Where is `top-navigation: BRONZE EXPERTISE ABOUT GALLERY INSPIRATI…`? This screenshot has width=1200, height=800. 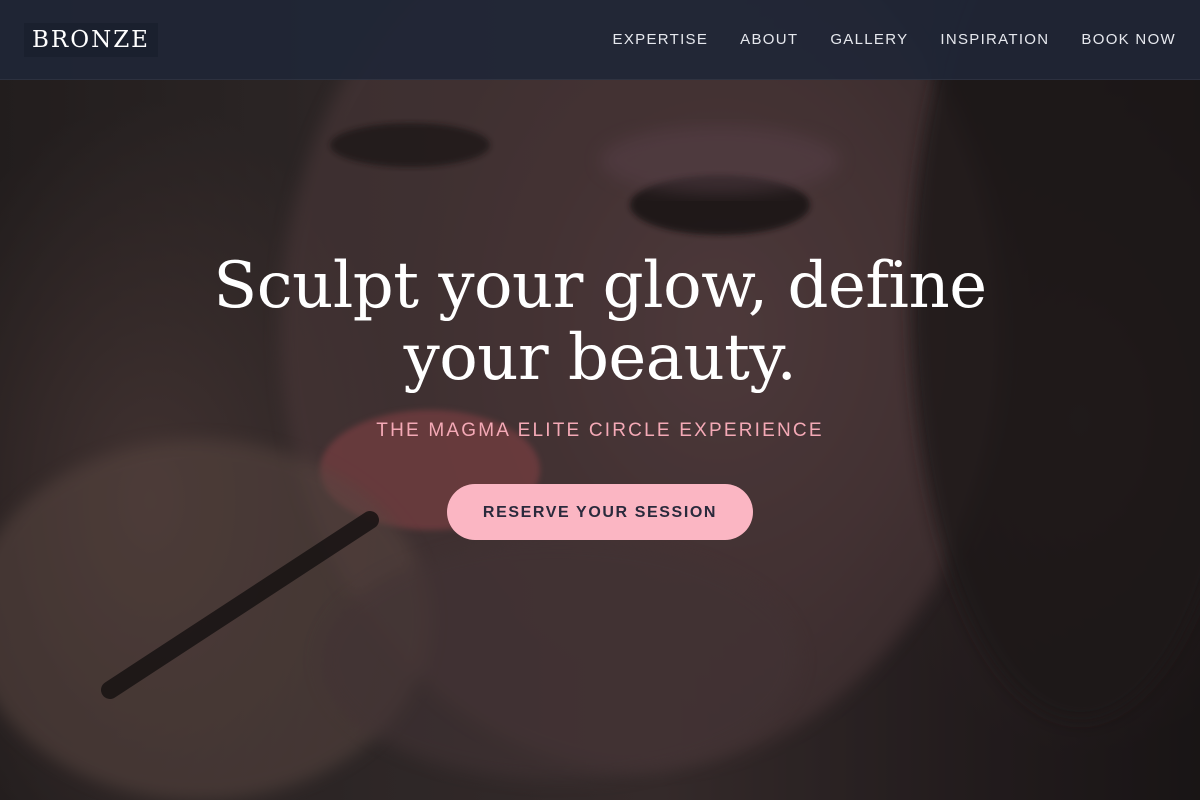
top-navigation: BRONZE EXPERTISE ABOUT GALLERY INSPIRATI… is located at coordinates (600, 40).